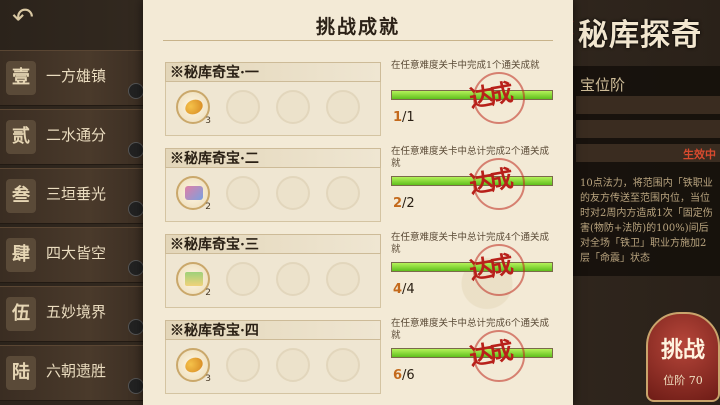 This screenshot has height=405, width=720. I want to click on progress-current: 4, so click(398, 289).